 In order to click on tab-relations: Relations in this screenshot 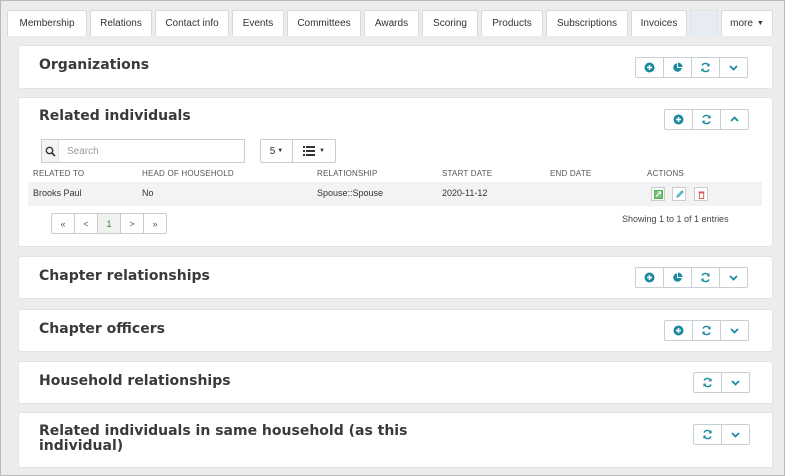, I will do `click(121, 23)`.